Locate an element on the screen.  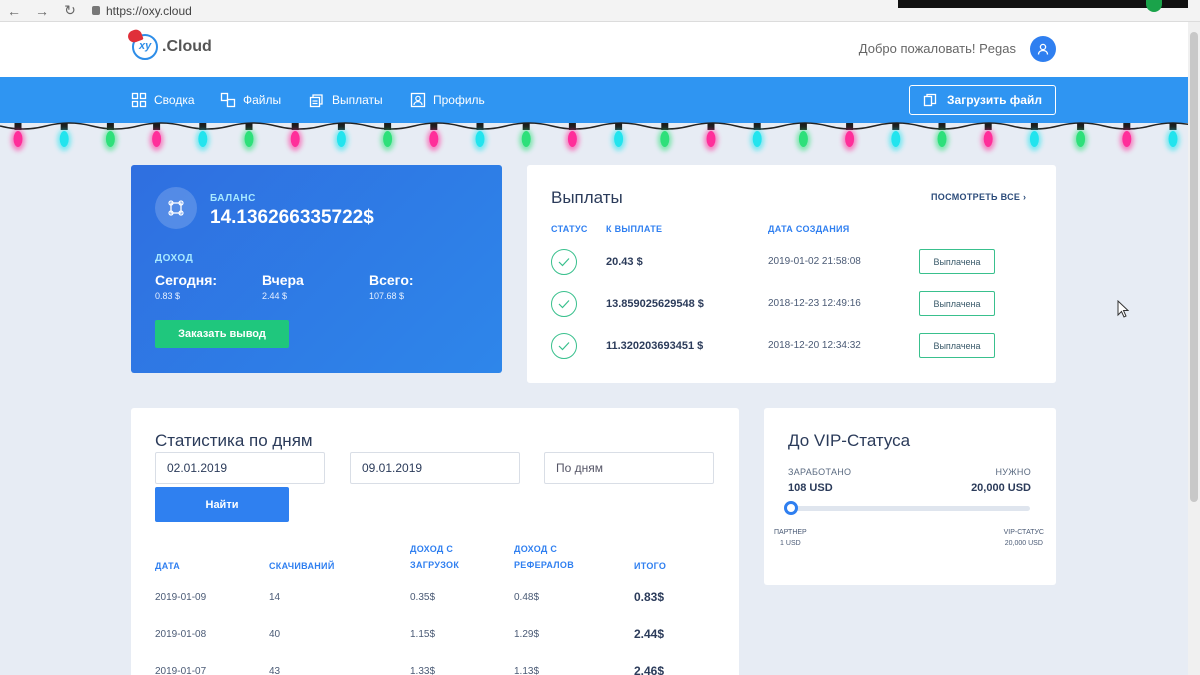
dashboard-icon is located at coordinates (139, 100).